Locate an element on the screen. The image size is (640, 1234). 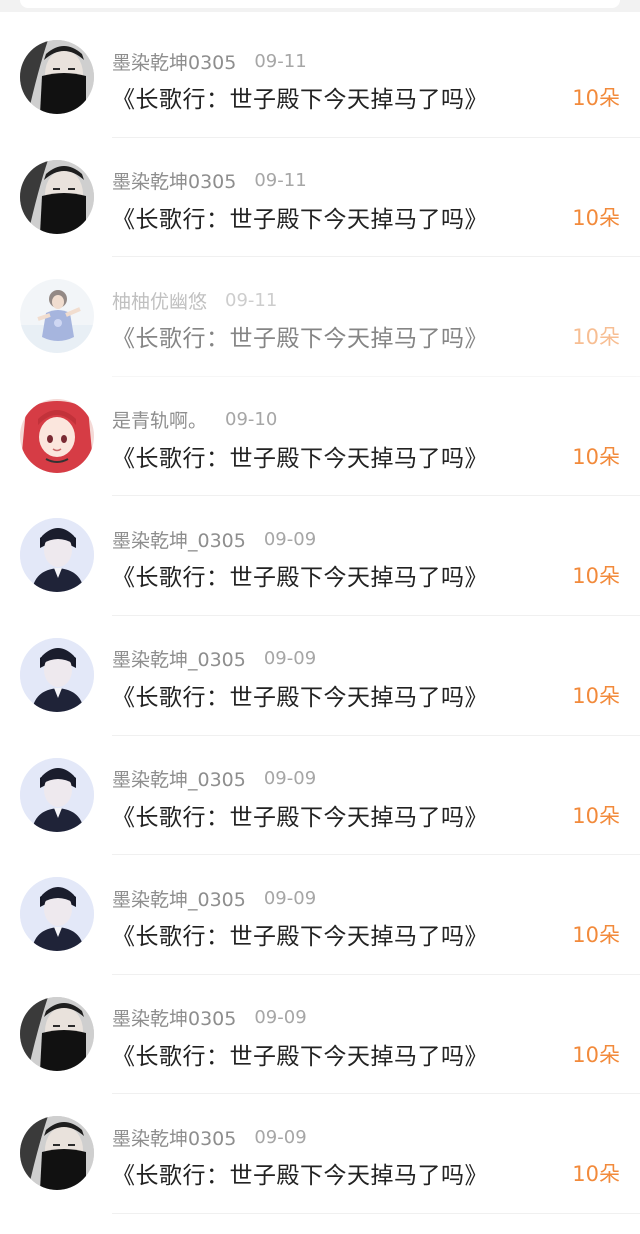
username: 是青轨啊。 is located at coordinates (159, 419).